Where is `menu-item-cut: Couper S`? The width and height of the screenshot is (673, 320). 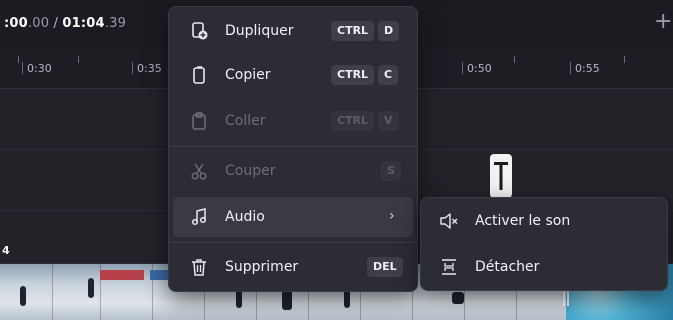
menu-item-cut: Couper S is located at coordinates (293, 171).